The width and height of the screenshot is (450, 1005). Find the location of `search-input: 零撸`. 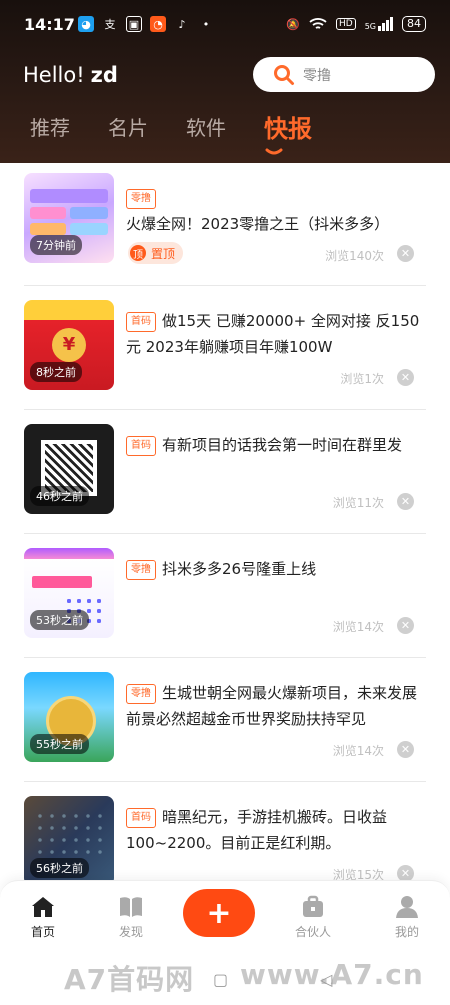

search-input: 零撸 is located at coordinates (344, 74).